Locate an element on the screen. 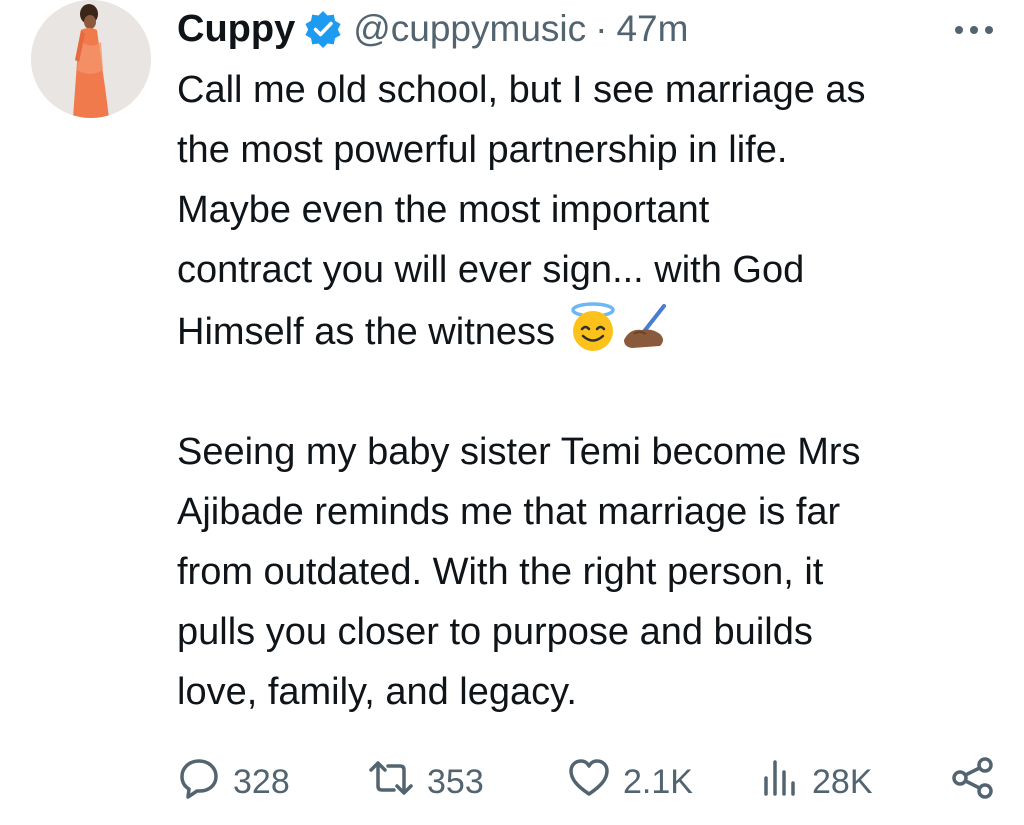 The width and height of the screenshot is (1024, 825). share-button is located at coordinates (979, 782).